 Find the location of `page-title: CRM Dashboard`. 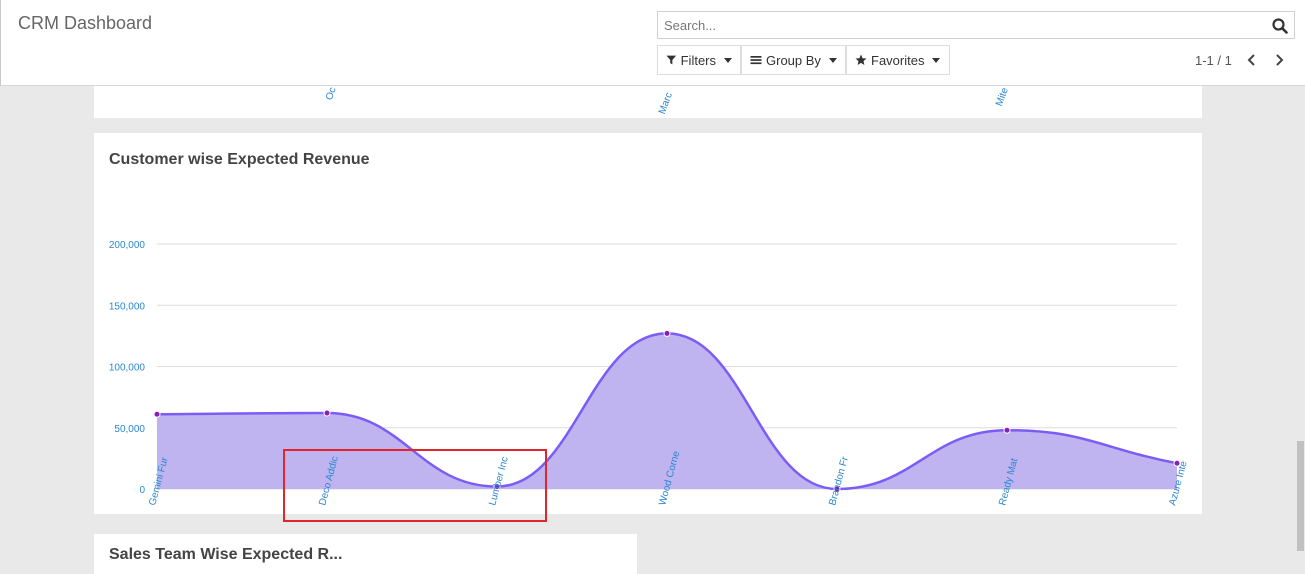

page-title: CRM Dashboard is located at coordinates (85, 23).